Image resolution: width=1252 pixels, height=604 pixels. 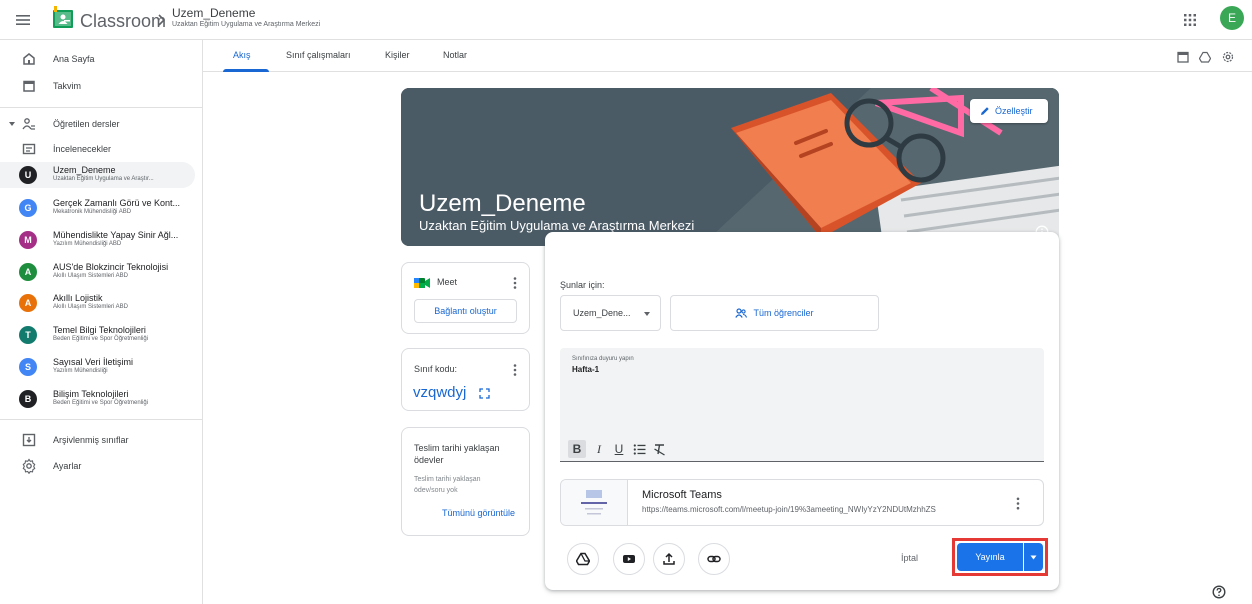 I want to click on bold-button: B, so click(x=577, y=449).